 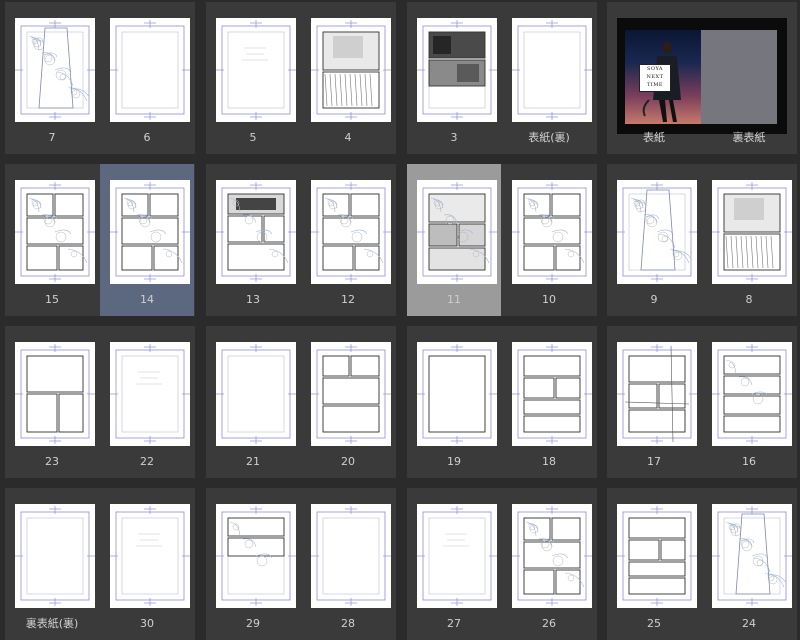 I want to click on page-thumbnail-10: 10, so click(x=549, y=240).